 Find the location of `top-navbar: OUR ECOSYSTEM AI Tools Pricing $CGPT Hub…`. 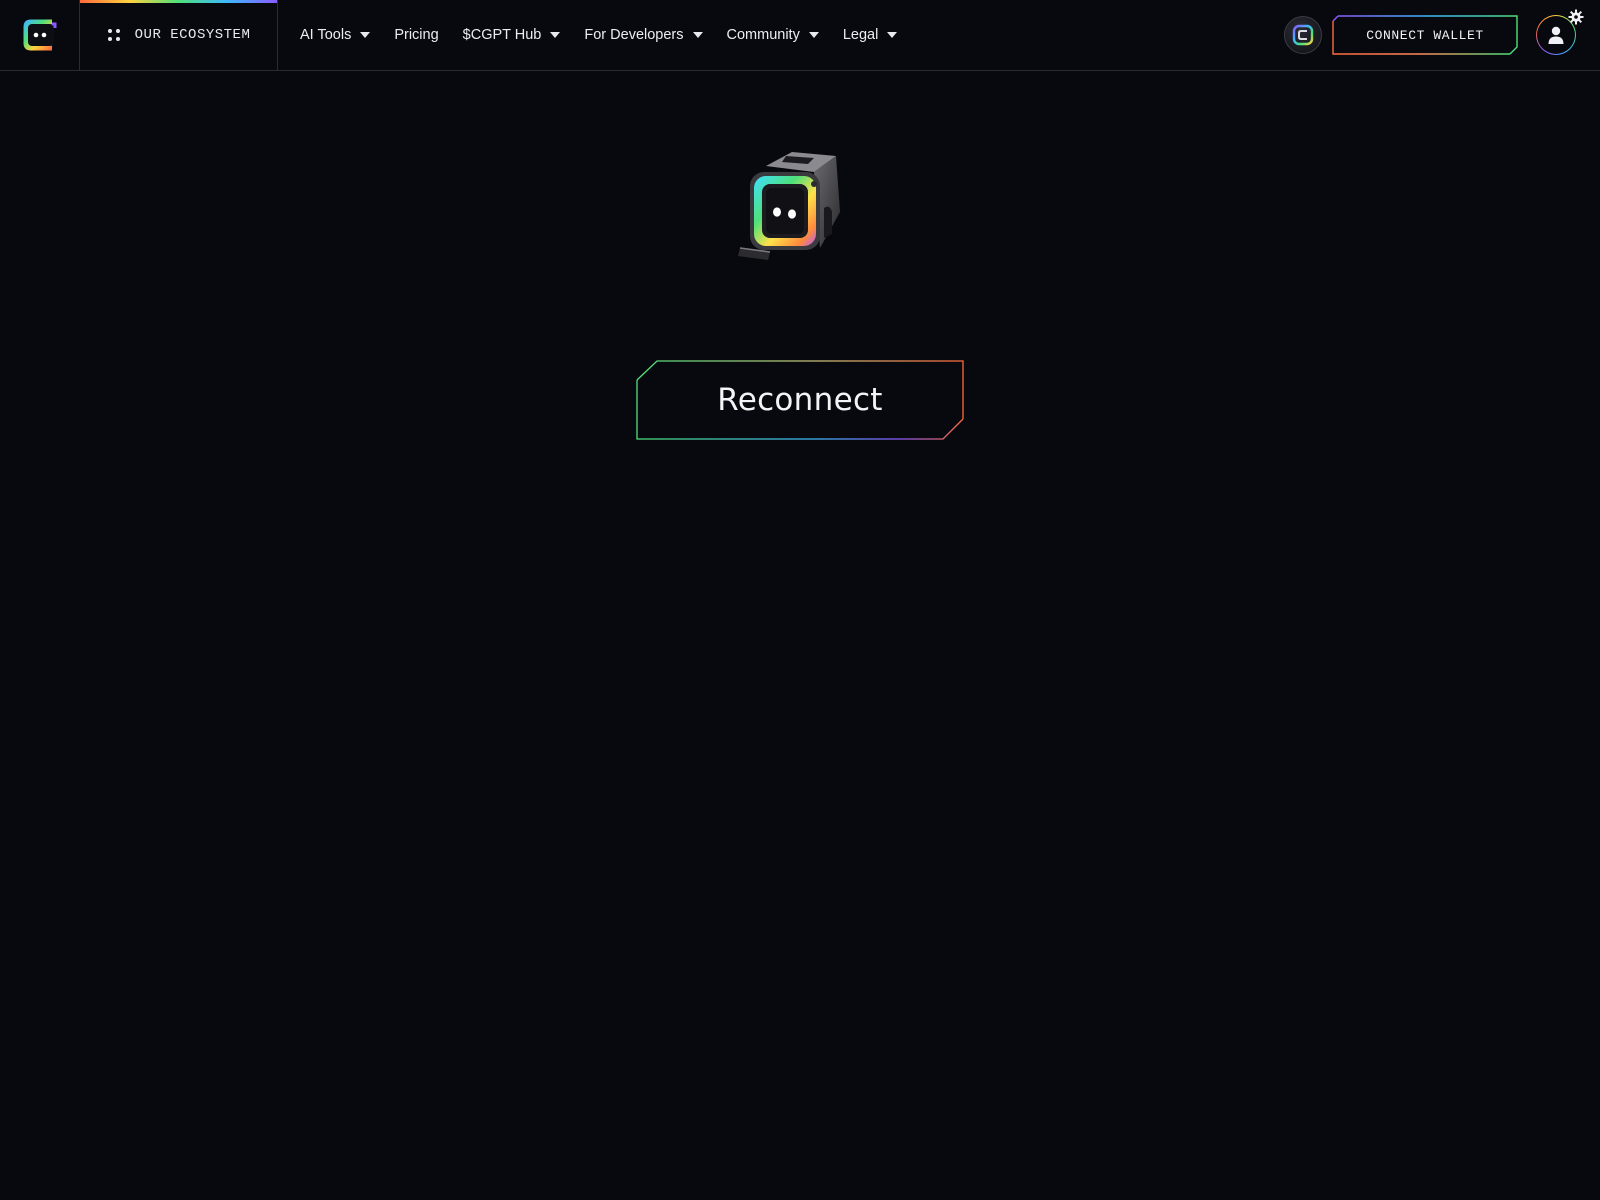

top-navbar: OUR ECOSYSTEM AI Tools Pricing $CGPT Hub… is located at coordinates (800, 35).